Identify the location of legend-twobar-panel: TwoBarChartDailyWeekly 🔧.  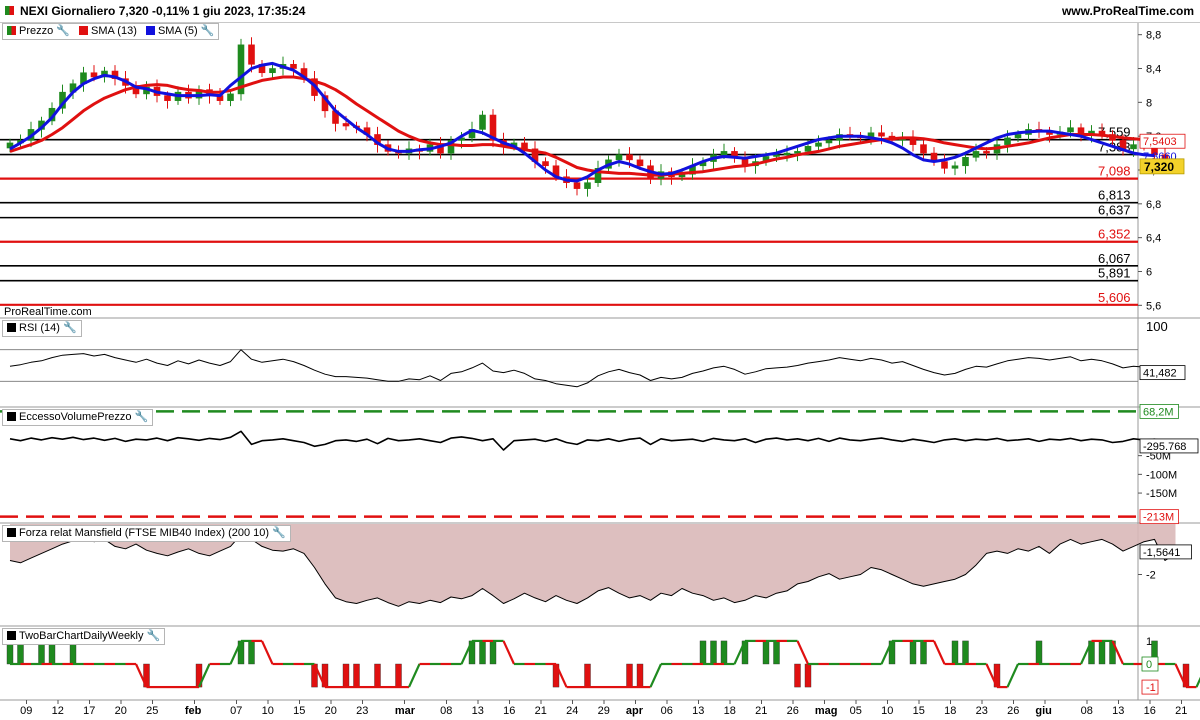
(84, 636).